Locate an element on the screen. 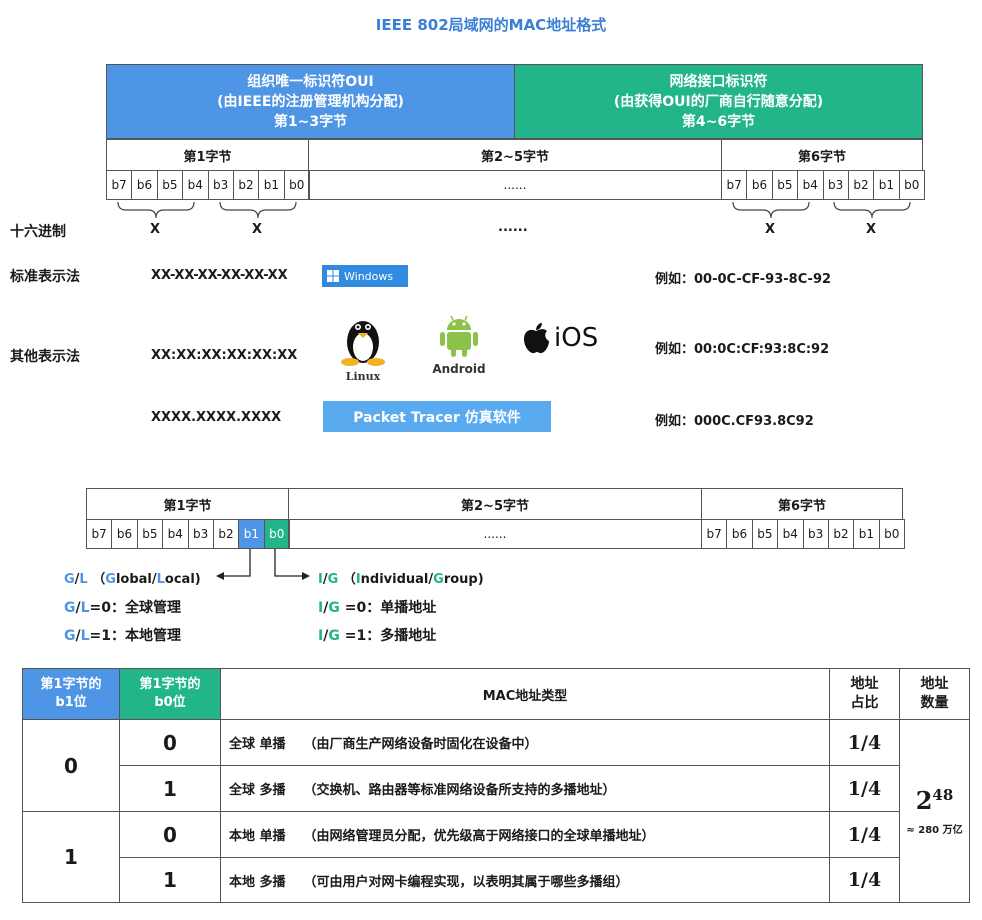 Image resolution: width=982 pixels, height=920 pixels. gl-l-letter: L is located at coordinates (160, 579).